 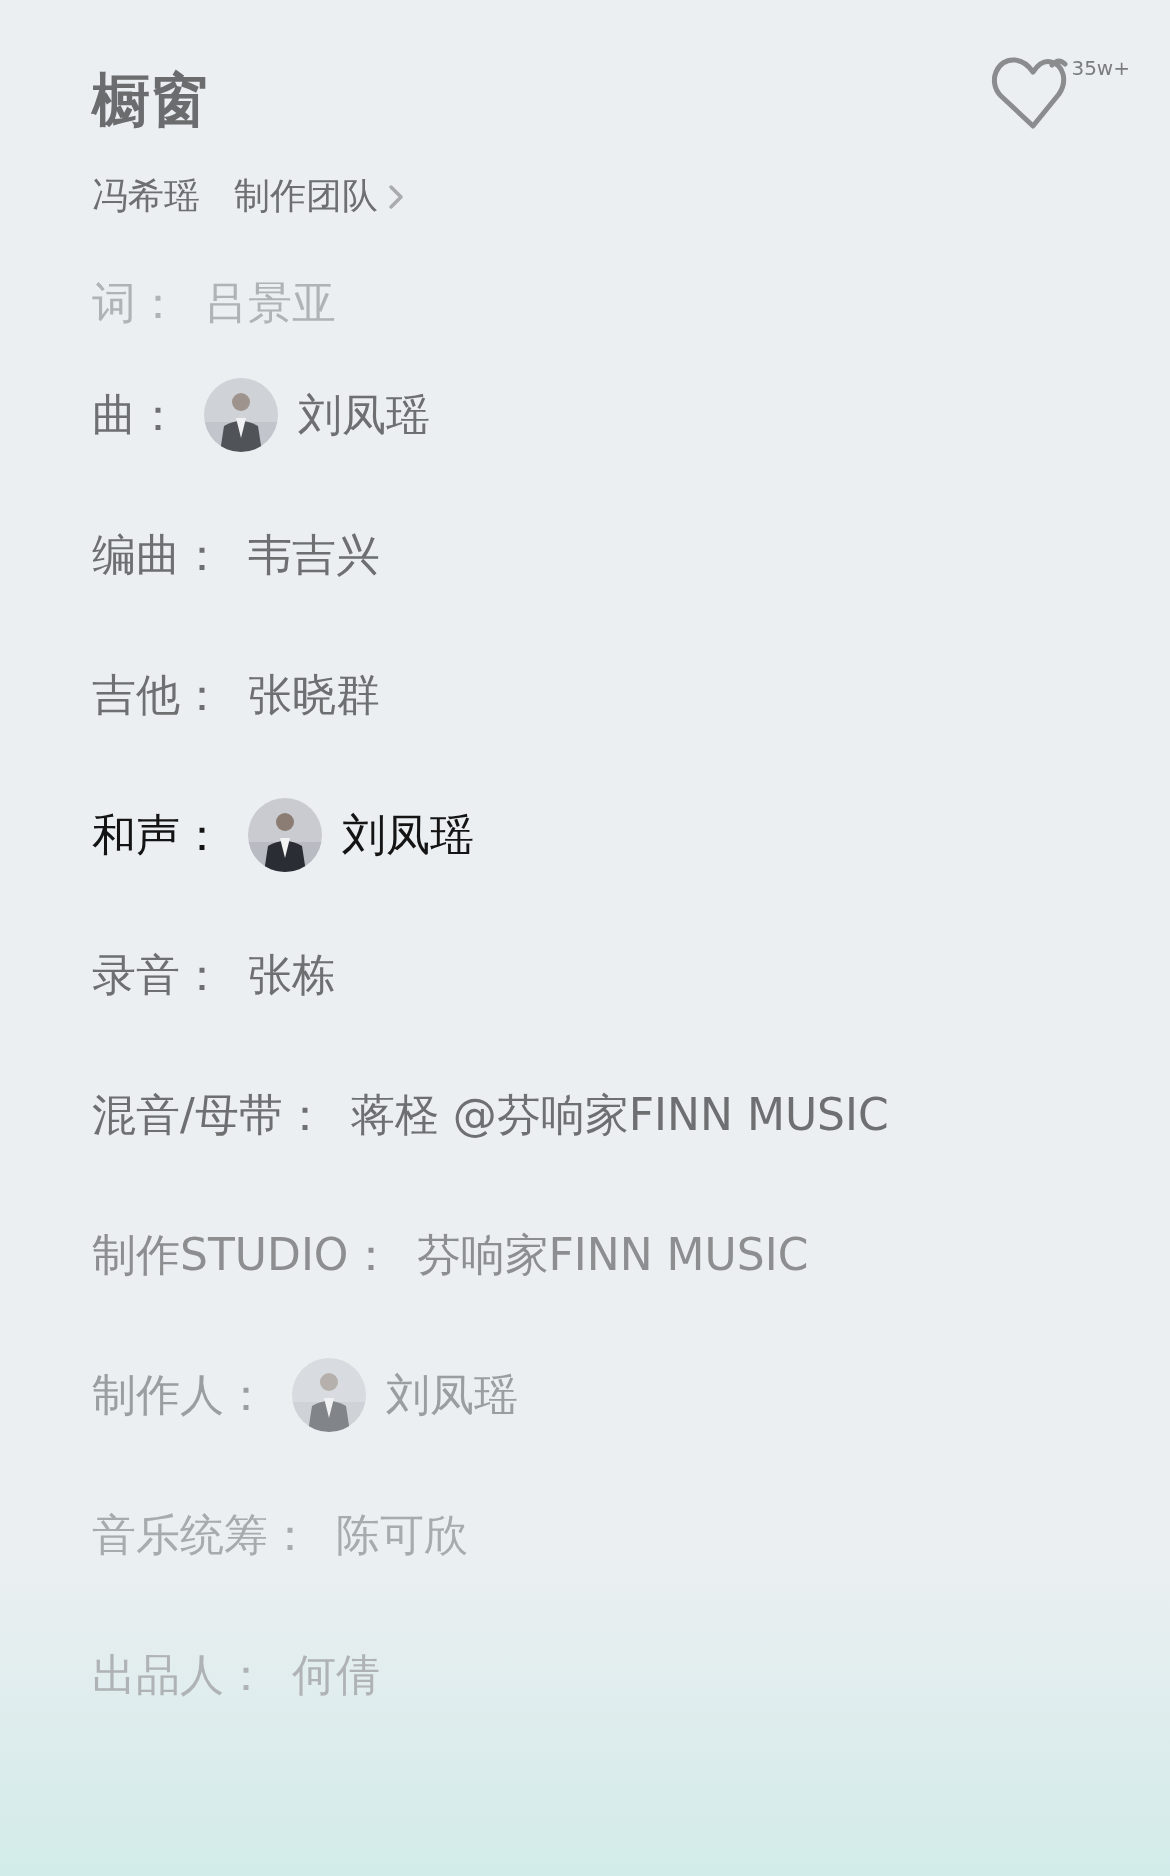 What do you see at coordinates (242, 1254) in the screenshot?
I see `credit-role: 制作STUDIO：` at bounding box center [242, 1254].